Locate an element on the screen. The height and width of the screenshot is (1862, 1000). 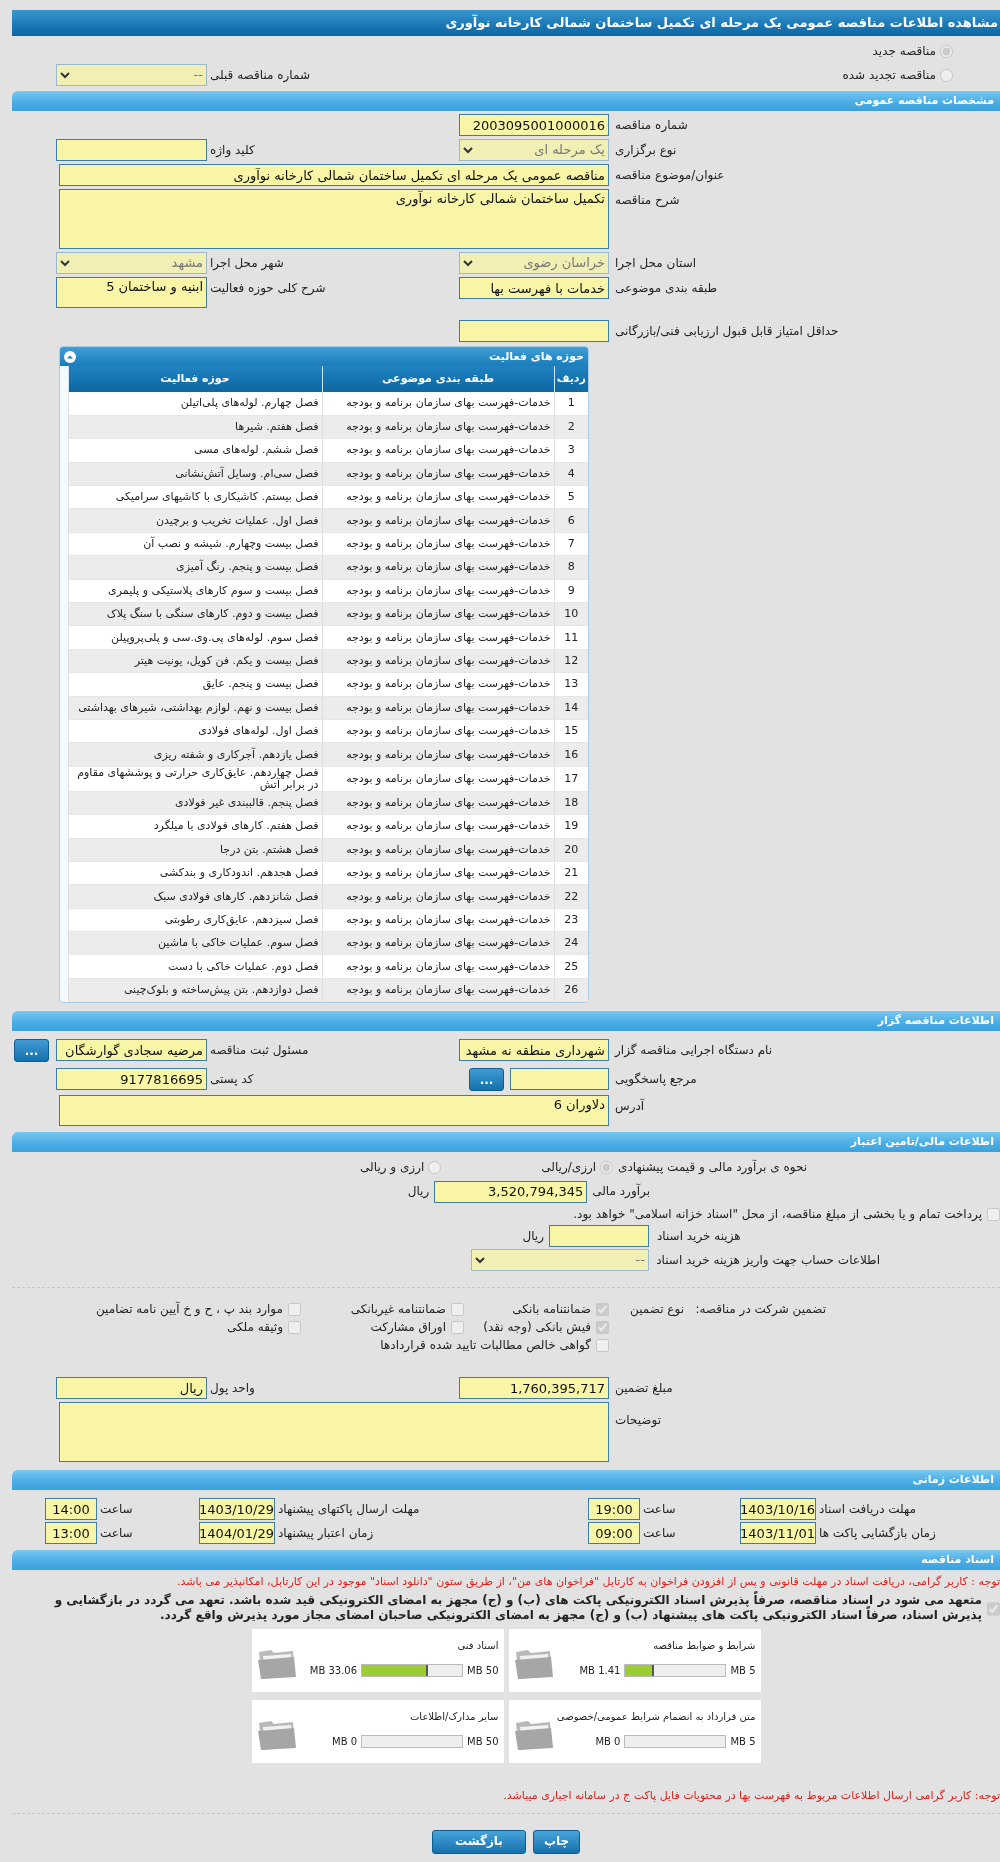
table-cell: 15 is located at coordinates (571, 731).